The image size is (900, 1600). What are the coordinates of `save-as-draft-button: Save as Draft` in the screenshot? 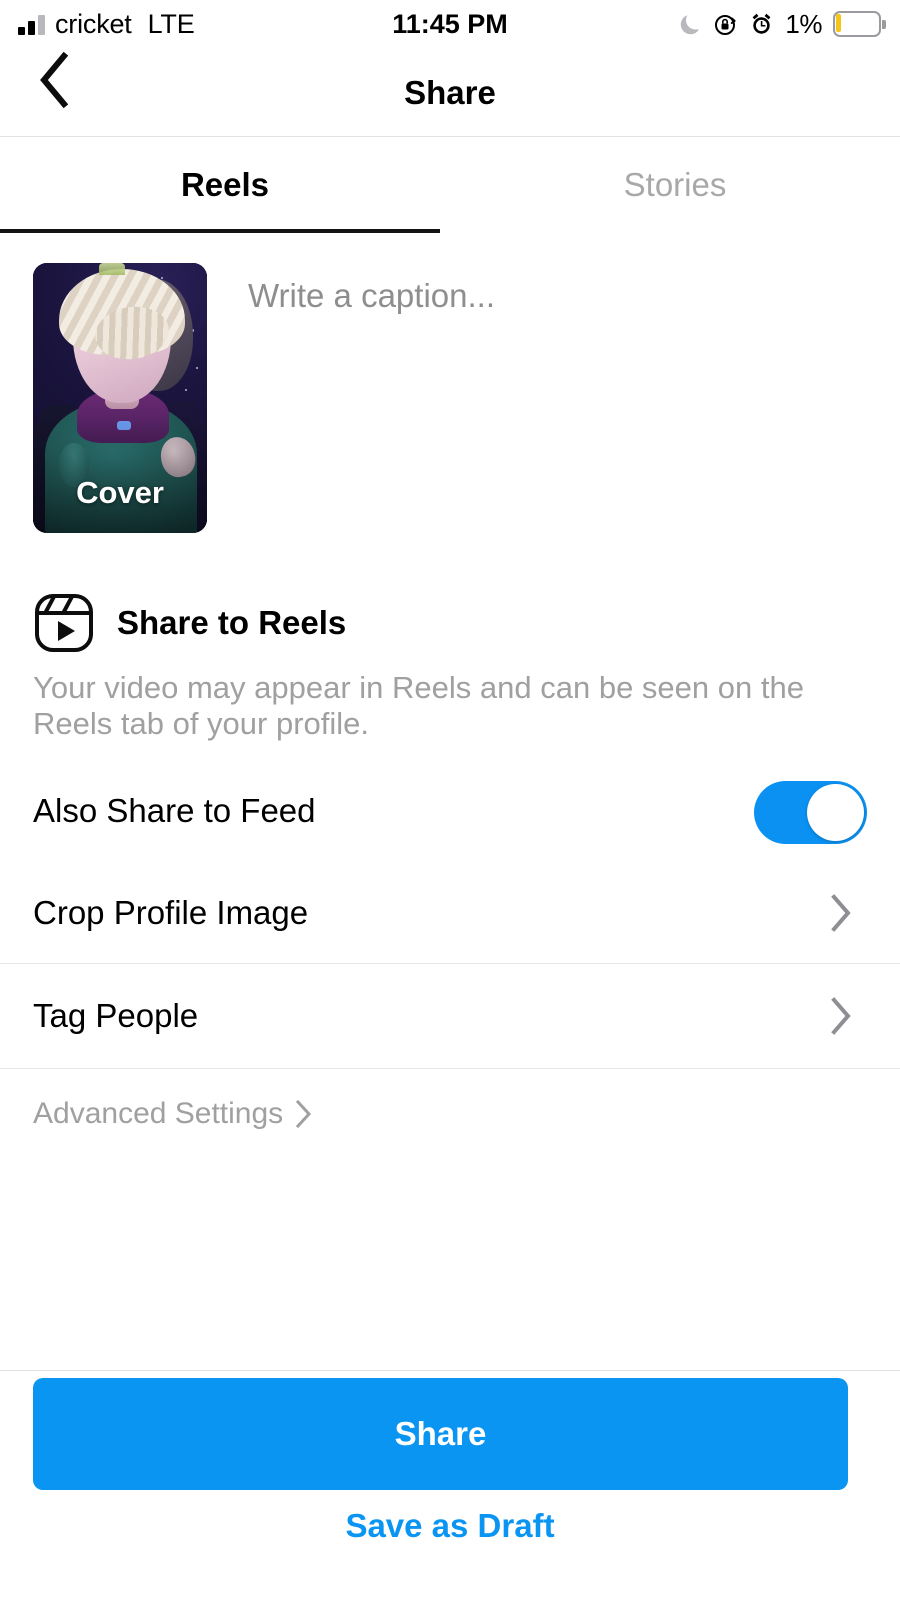 It's located at (450, 1526).